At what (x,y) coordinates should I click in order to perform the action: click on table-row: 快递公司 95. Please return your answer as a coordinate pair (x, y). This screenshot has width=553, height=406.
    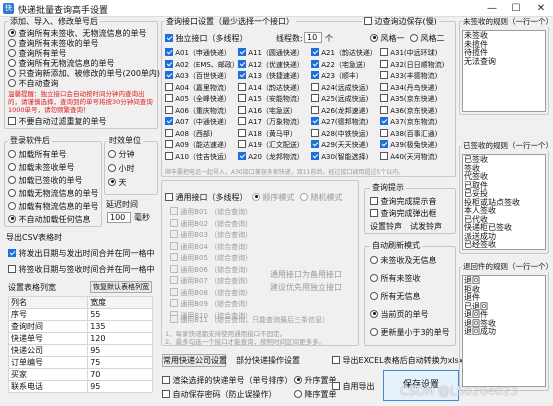
    Looking at the image, I should click on (80, 350).